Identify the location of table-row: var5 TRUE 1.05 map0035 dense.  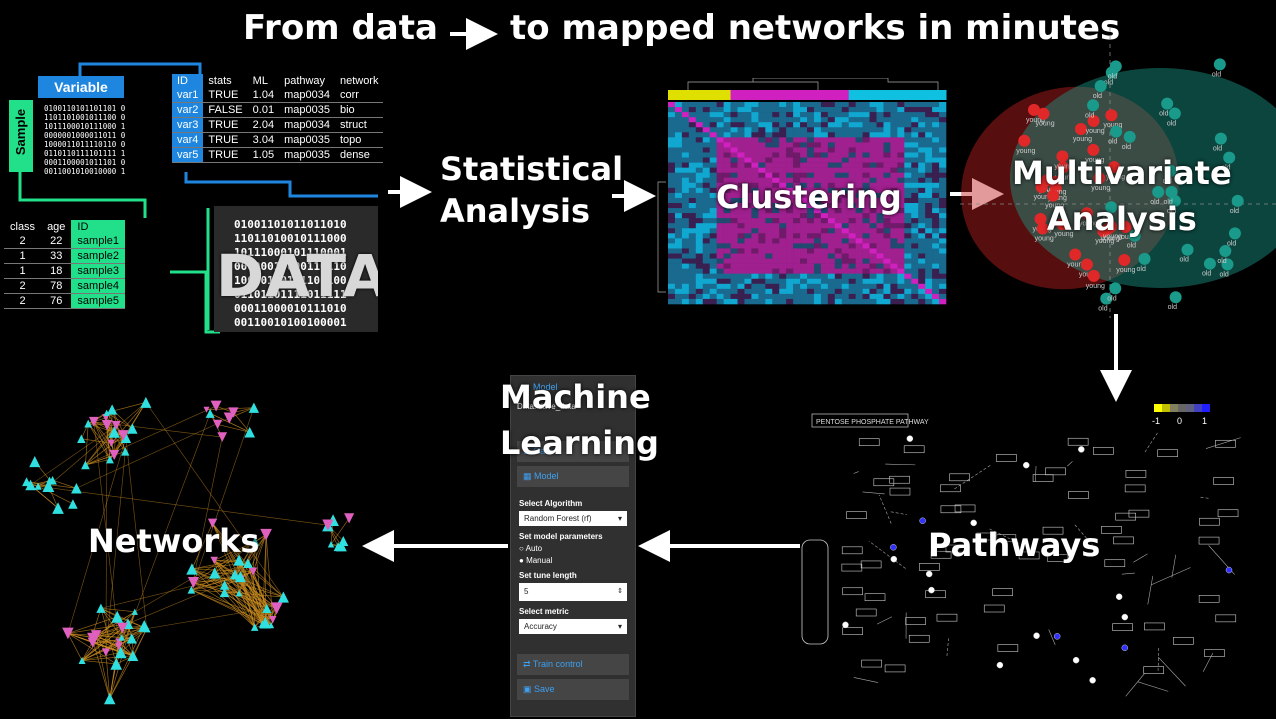
(278, 155).